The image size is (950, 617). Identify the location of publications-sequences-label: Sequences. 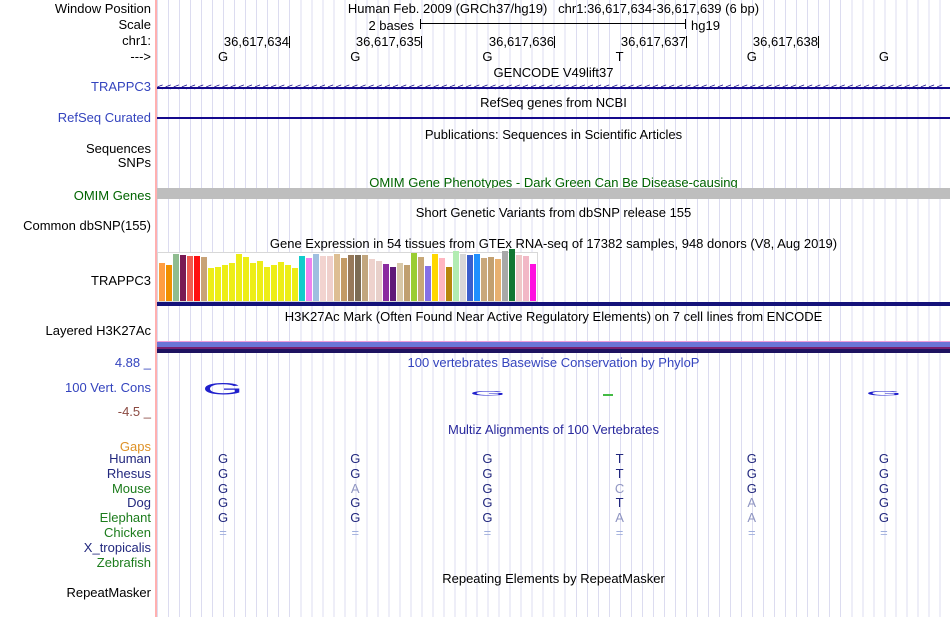
(75, 148).